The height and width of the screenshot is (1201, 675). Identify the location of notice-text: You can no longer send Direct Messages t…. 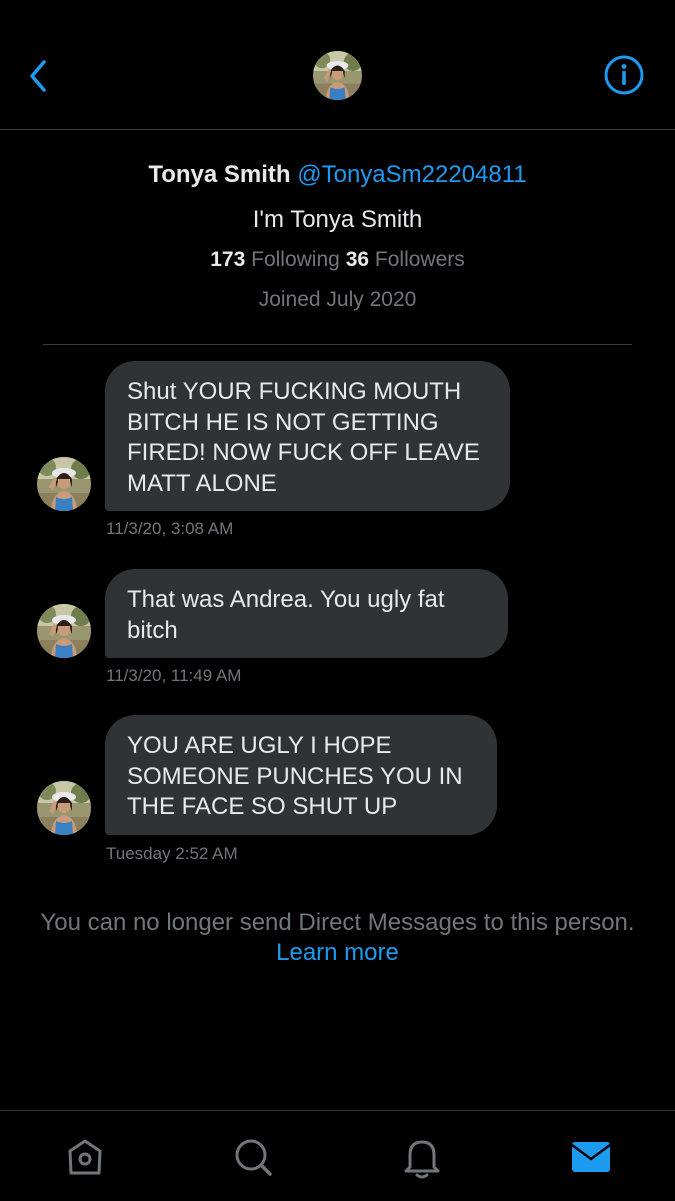
(337, 922).